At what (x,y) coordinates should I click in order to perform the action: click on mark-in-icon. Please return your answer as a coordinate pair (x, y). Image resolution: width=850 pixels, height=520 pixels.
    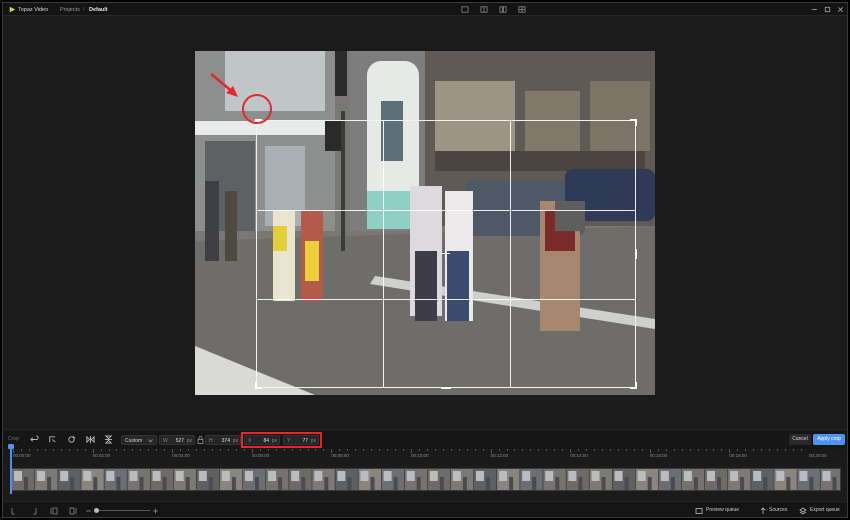
    Looking at the image, I should click on (14, 511).